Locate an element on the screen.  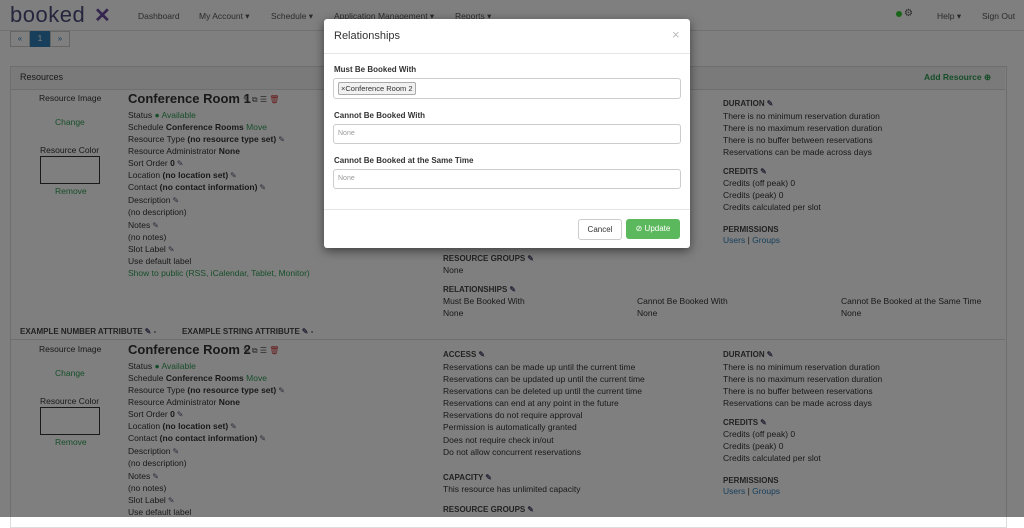
close-icon: × is located at coordinates (676, 34).